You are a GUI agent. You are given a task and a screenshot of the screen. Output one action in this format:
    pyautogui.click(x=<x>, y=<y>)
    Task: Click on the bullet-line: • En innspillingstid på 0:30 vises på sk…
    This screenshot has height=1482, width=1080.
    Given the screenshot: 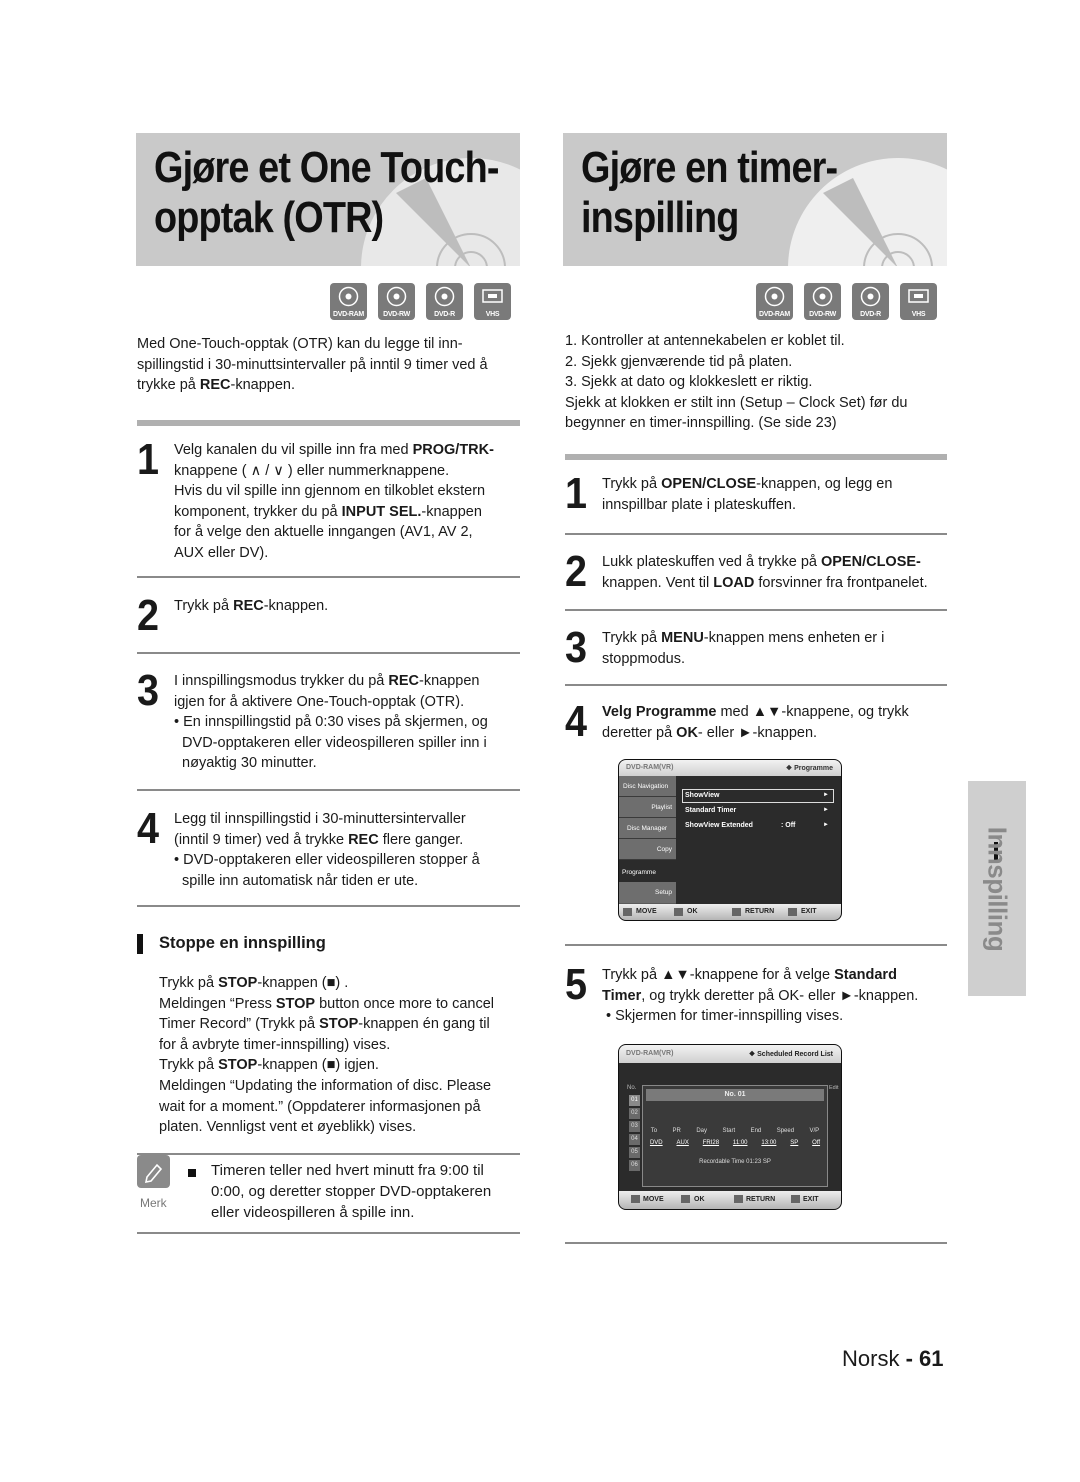 What is the action you would take?
    pyautogui.click(x=331, y=722)
    